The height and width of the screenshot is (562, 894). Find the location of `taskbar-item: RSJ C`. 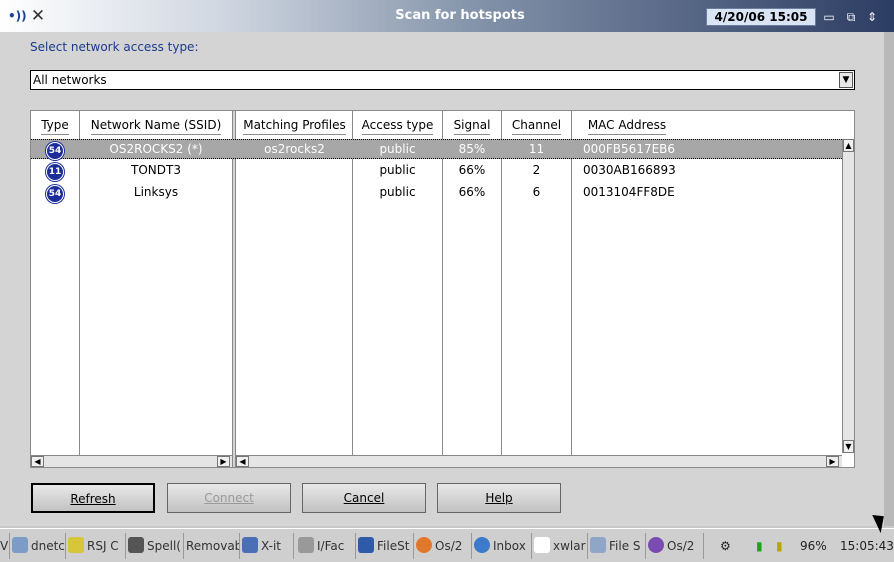

taskbar-item: RSJ C is located at coordinates (97, 546).